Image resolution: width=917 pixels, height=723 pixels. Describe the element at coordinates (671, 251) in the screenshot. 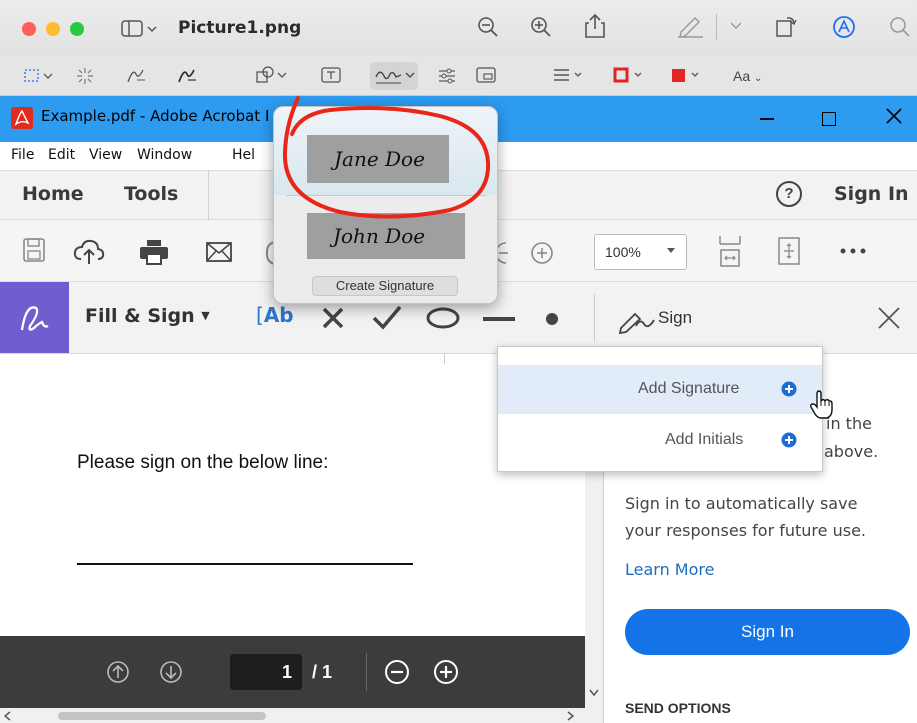

I see `caret-down-icon` at that location.